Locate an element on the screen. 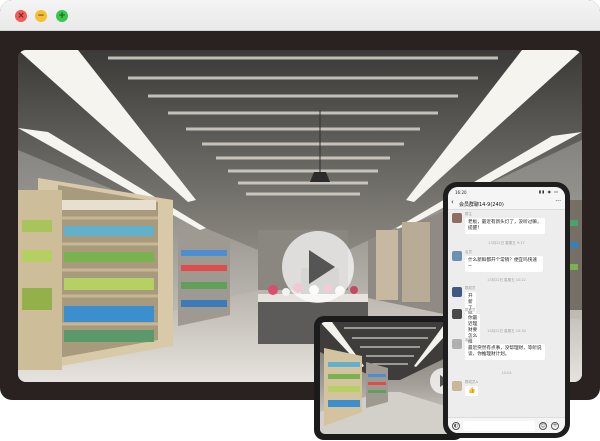 This screenshot has height=441, width=600. close-button: × is located at coordinates (21, 16).